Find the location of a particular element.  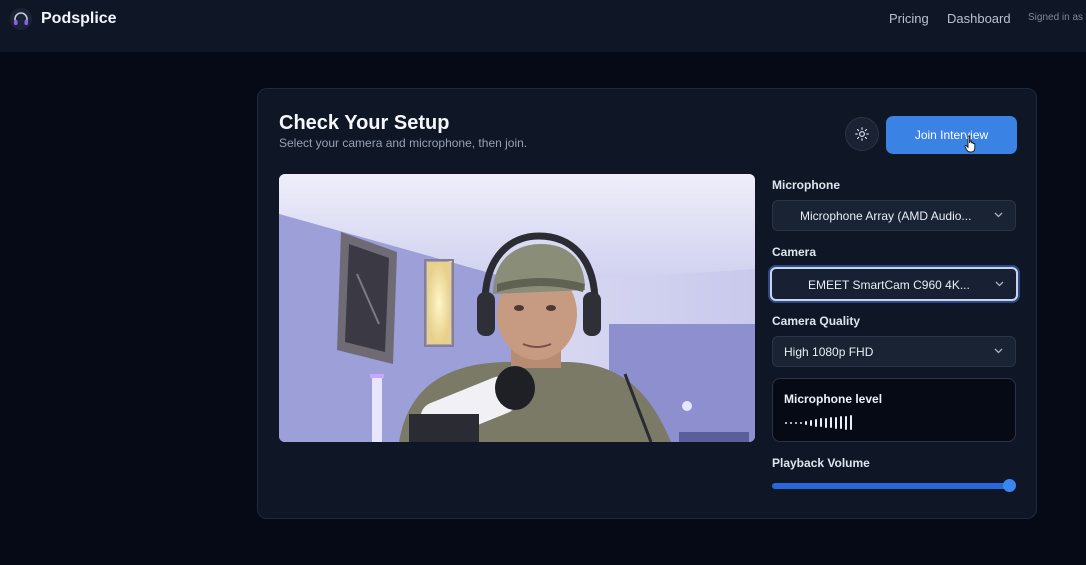

page-title: Check Your Setup is located at coordinates (364, 123).